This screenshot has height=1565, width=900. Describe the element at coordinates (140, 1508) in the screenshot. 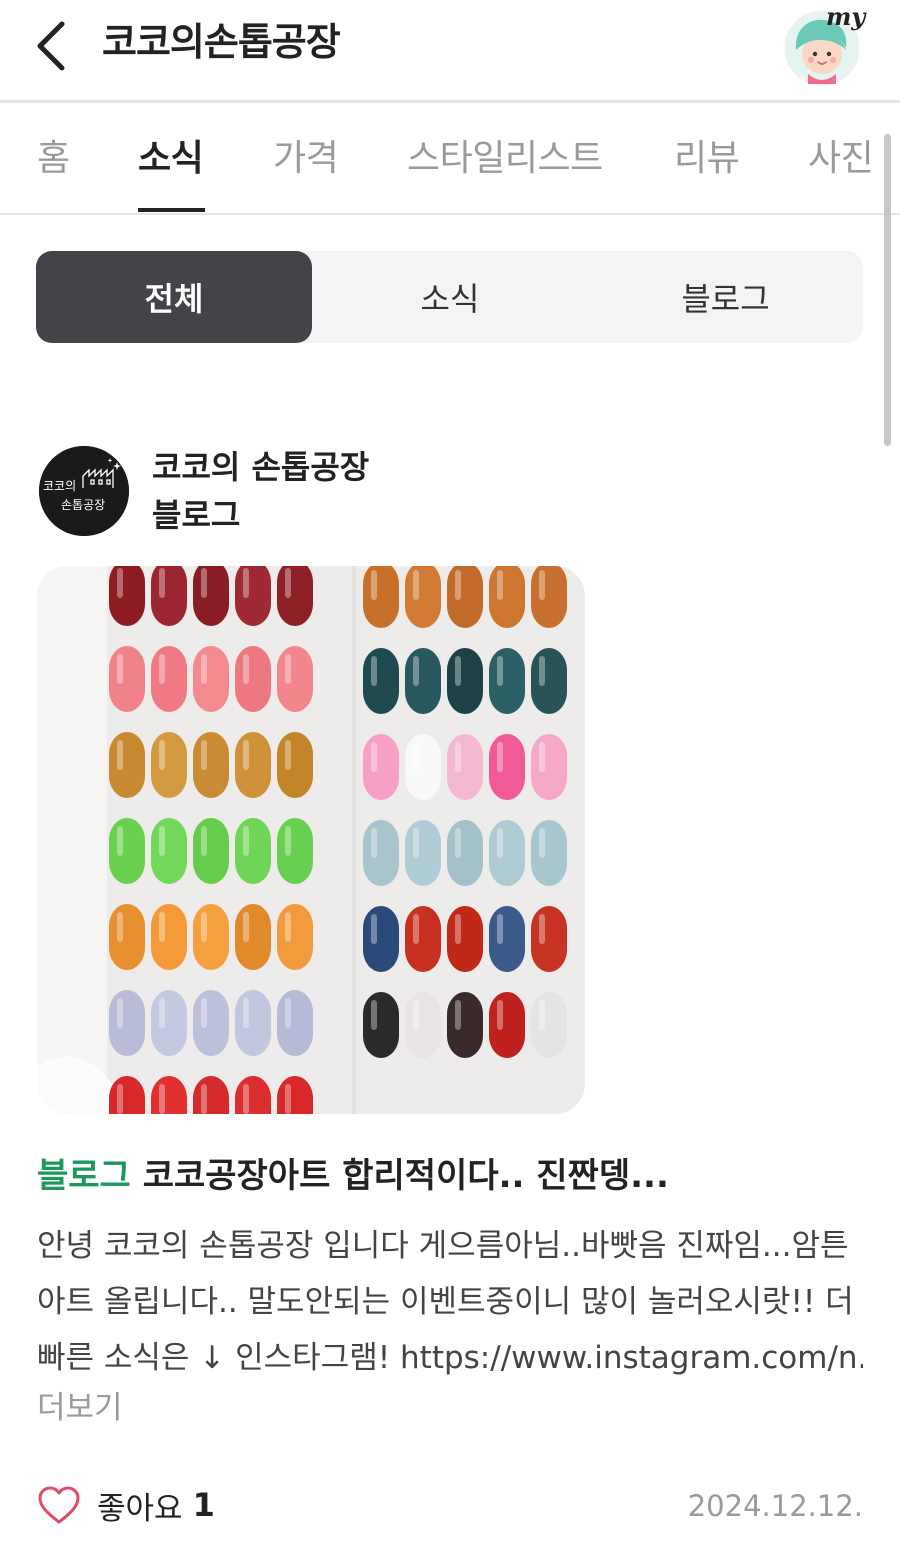

I see `like-label: 좋아요` at that location.